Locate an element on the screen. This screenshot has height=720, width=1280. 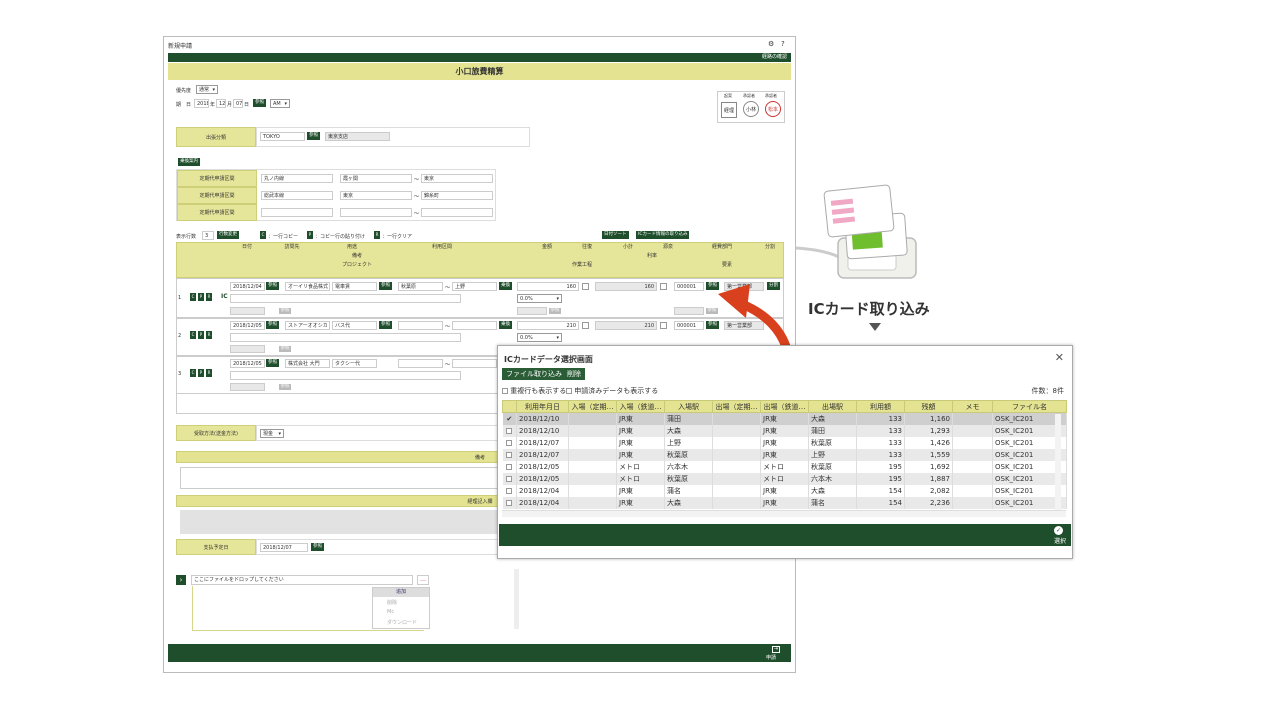
row-amount-input: 210 is located at coordinates (548, 325).